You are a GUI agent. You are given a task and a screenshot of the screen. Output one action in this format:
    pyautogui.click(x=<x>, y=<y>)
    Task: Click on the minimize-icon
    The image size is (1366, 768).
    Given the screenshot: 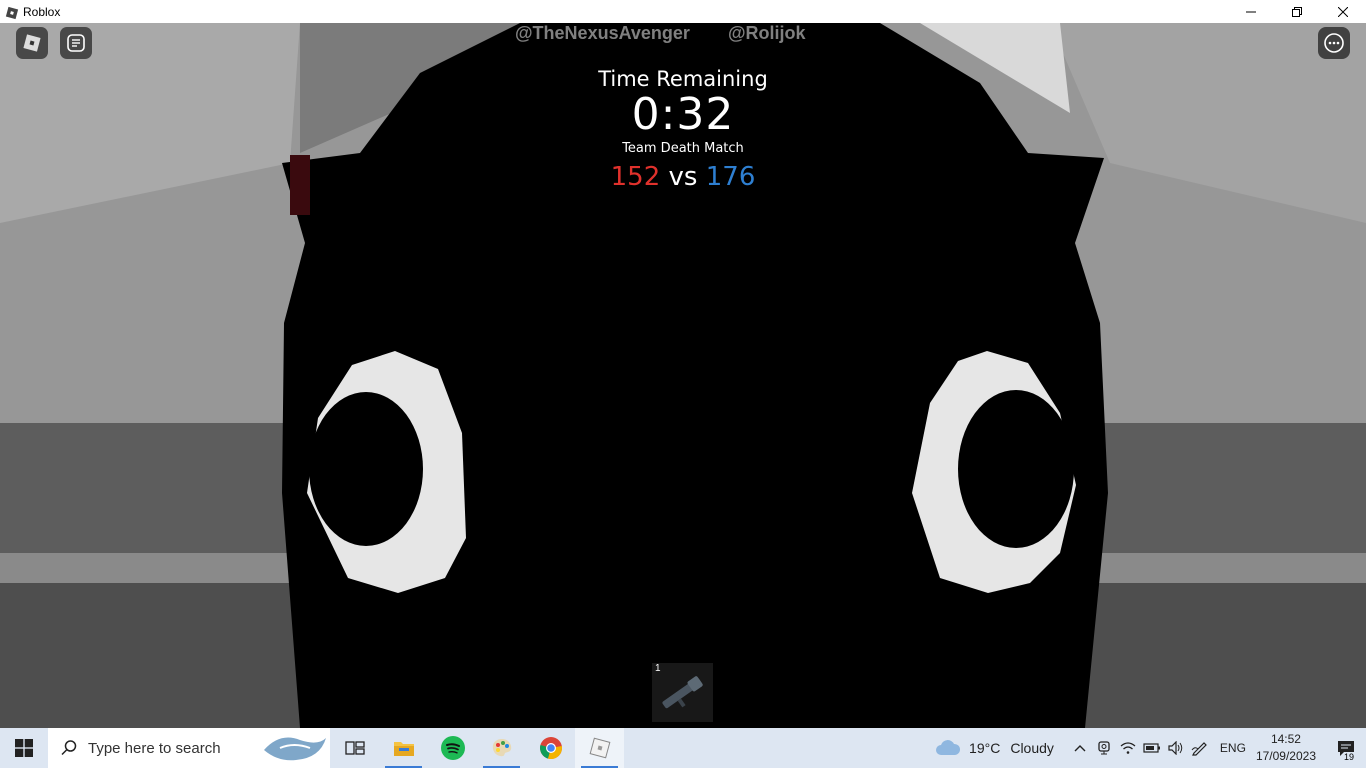 What is the action you would take?
    pyautogui.click(x=1251, y=11)
    